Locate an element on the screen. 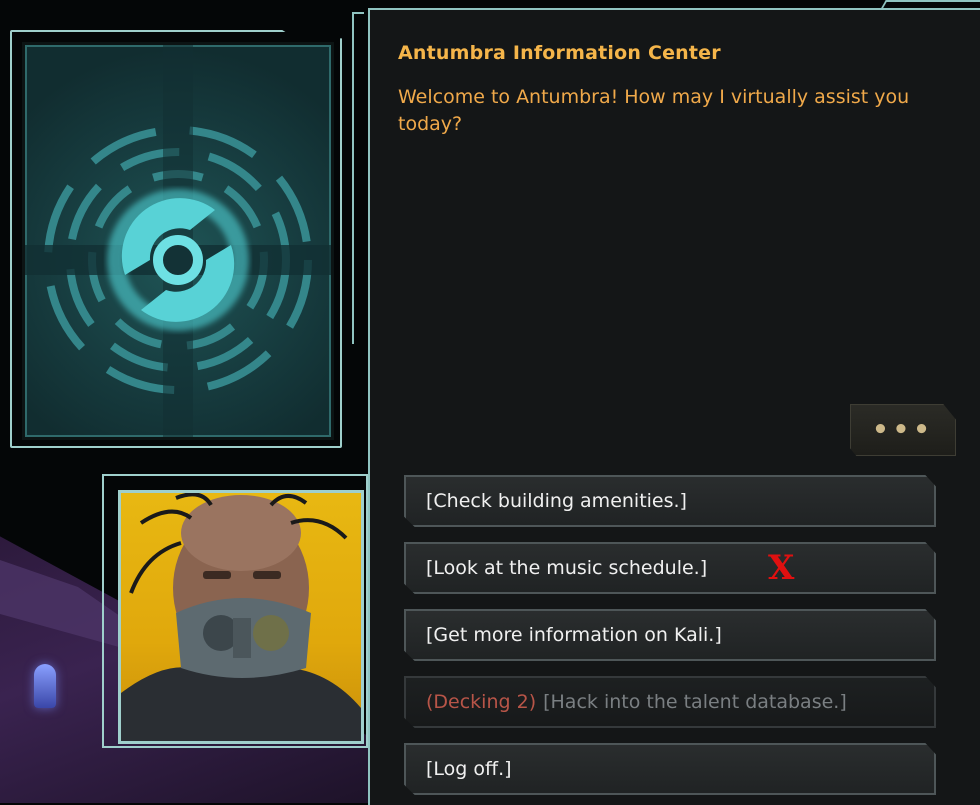 The height and width of the screenshot is (805, 980). character-portrait is located at coordinates (241, 617).